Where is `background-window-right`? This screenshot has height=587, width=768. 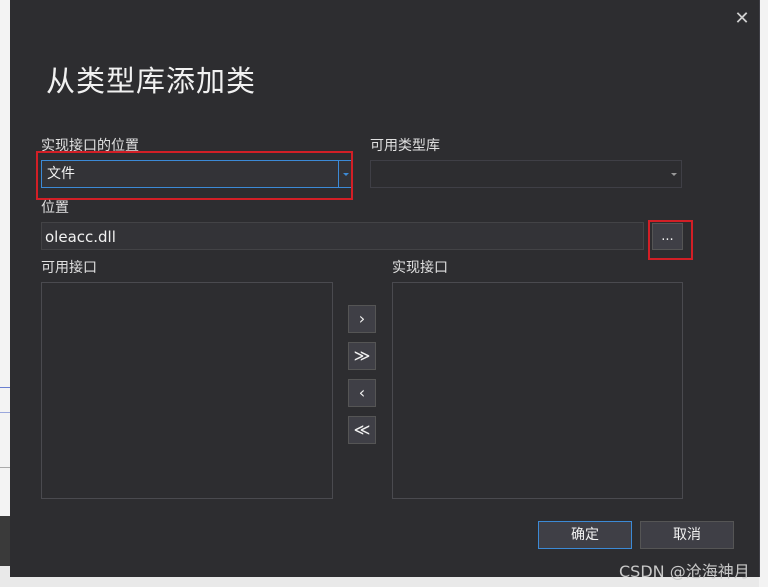 background-window-right is located at coordinates (763, 293).